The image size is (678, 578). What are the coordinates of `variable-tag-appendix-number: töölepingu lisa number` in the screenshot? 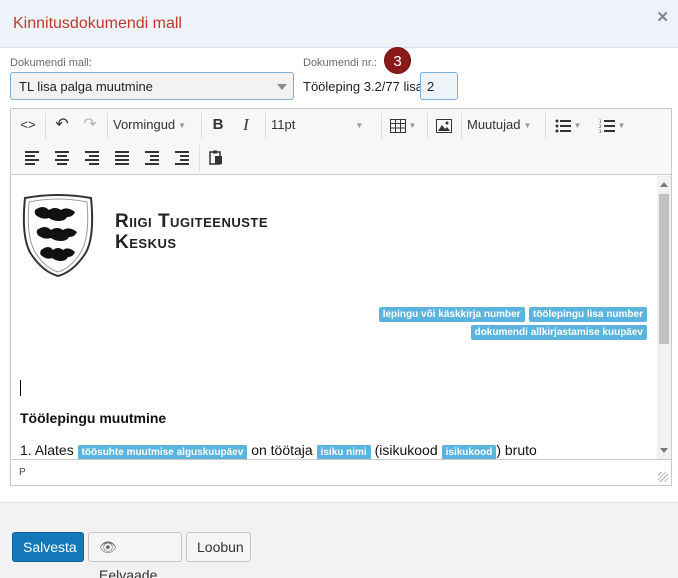 It's located at (587, 314).